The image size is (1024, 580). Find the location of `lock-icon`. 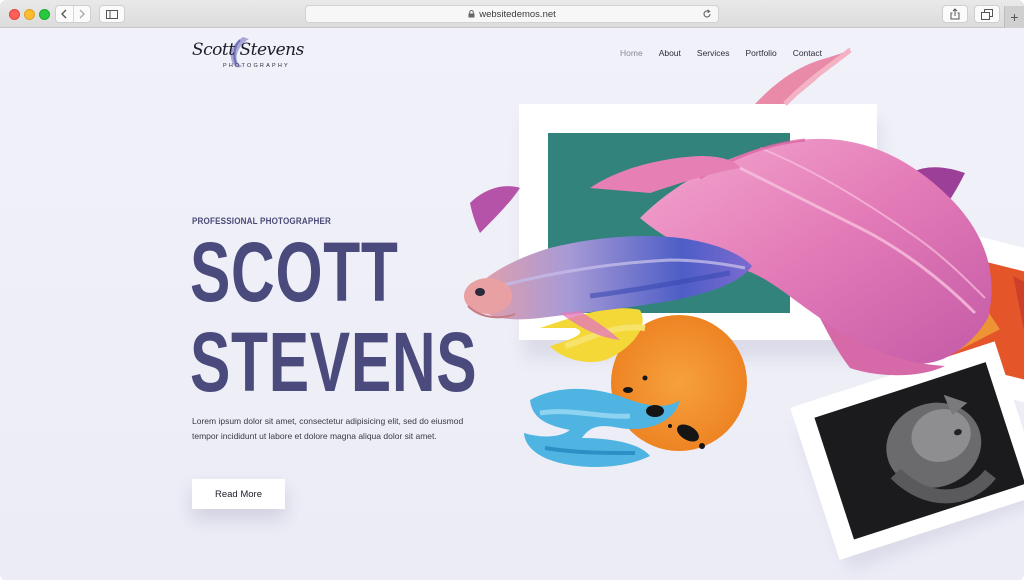

lock-icon is located at coordinates (471, 14).